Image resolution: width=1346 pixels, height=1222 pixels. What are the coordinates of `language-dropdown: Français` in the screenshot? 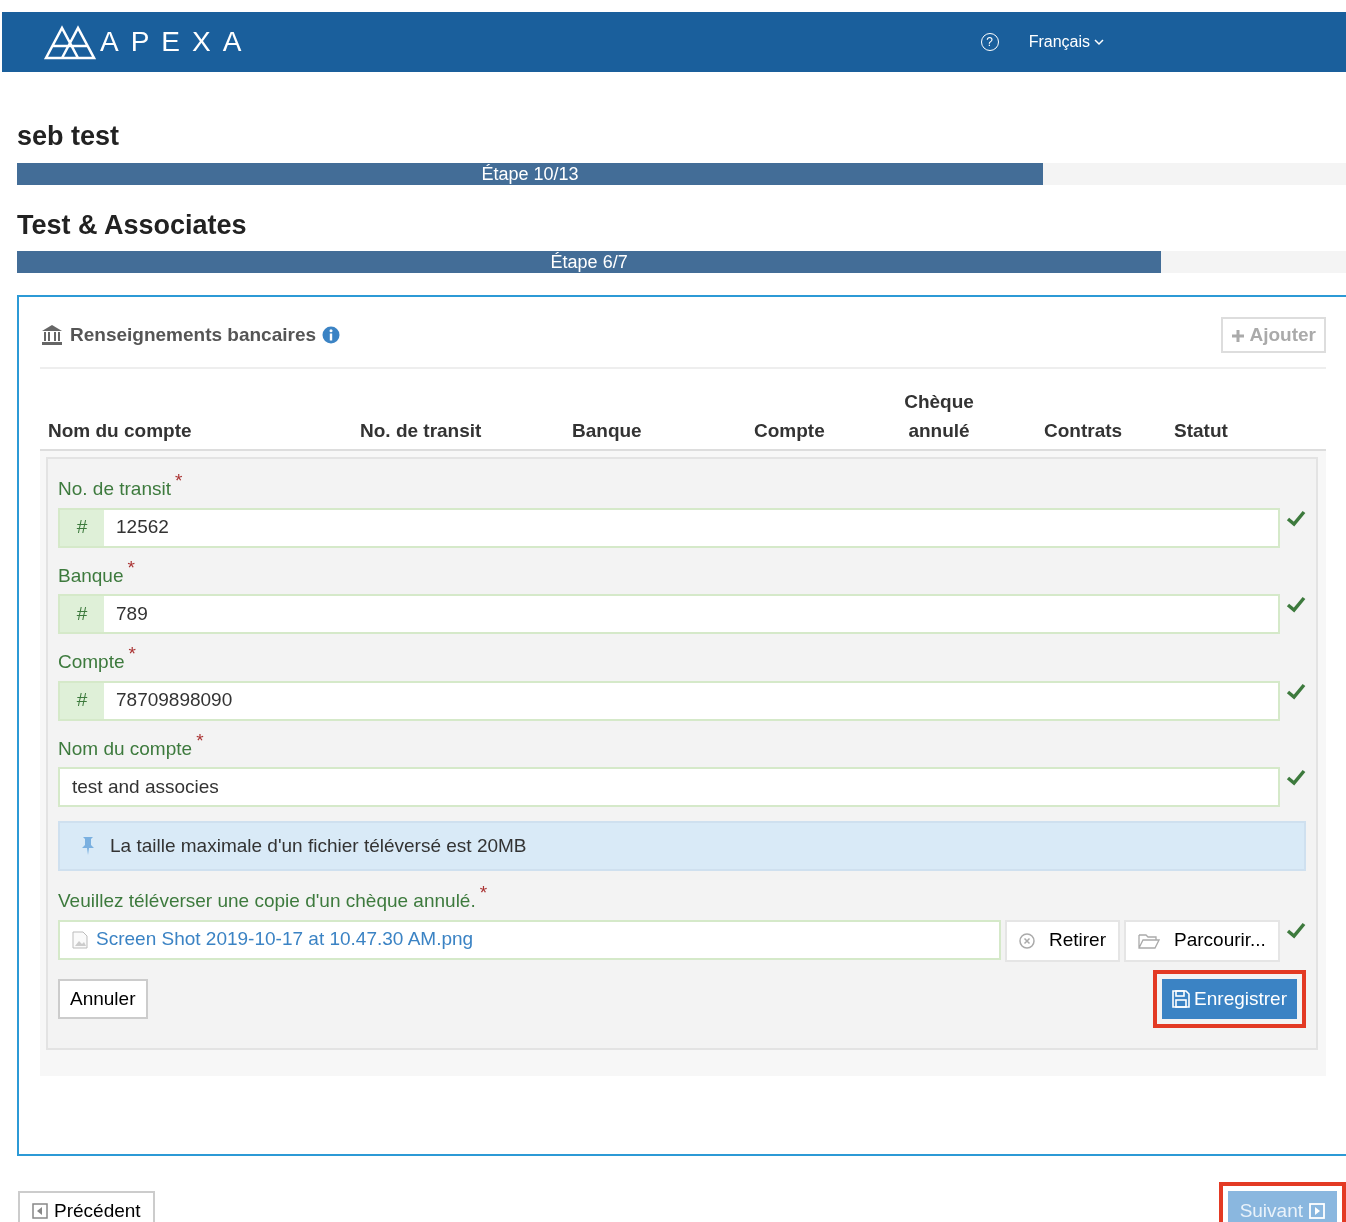 It's located at (1066, 42).